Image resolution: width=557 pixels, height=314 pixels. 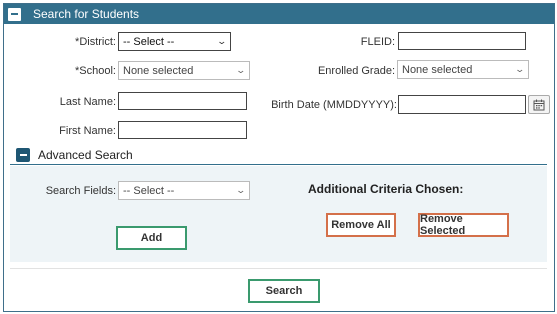 What do you see at coordinates (361, 225) in the screenshot?
I see `remove-all-button: Remove All` at bounding box center [361, 225].